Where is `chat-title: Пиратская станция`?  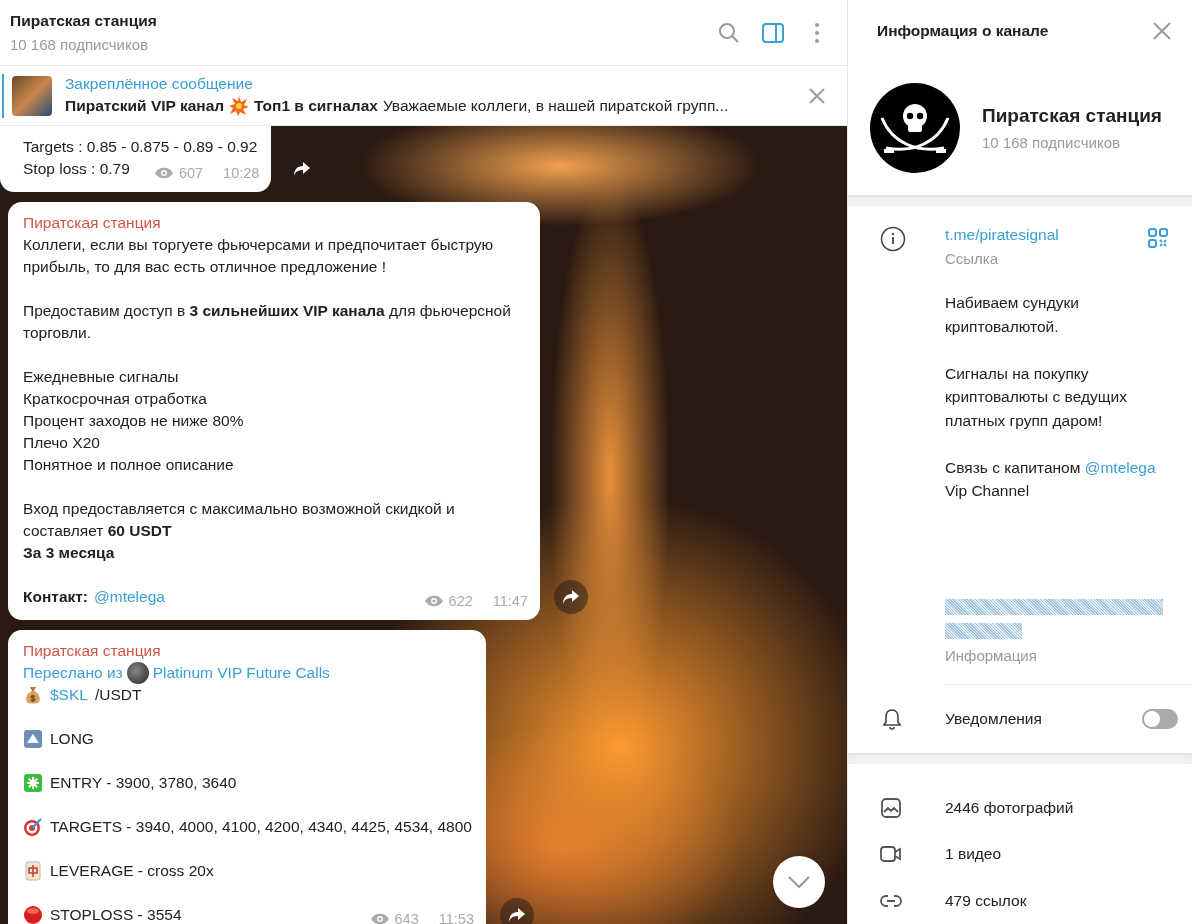
chat-title: Пиратская станция is located at coordinates (84, 21).